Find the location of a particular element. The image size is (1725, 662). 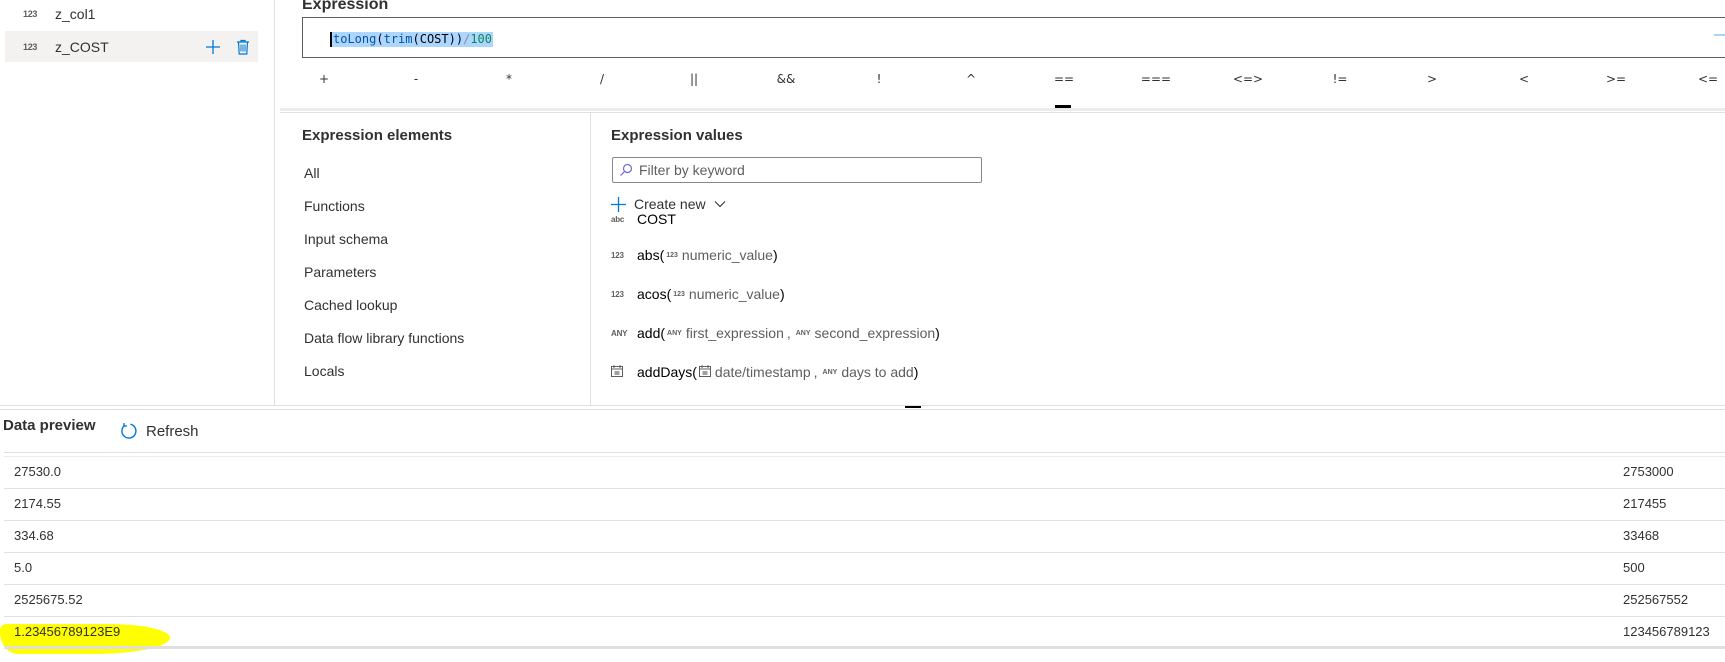

operator-or: || is located at coordinates (694, 79).